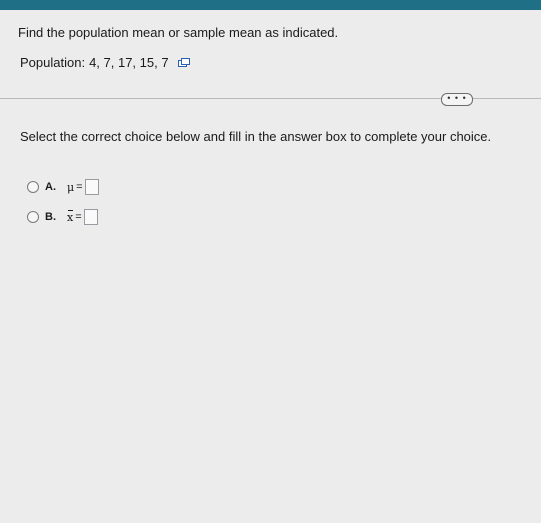  Describe the element at coordinates (270, 5) in the screenshot. I see `top-bar` at that location.